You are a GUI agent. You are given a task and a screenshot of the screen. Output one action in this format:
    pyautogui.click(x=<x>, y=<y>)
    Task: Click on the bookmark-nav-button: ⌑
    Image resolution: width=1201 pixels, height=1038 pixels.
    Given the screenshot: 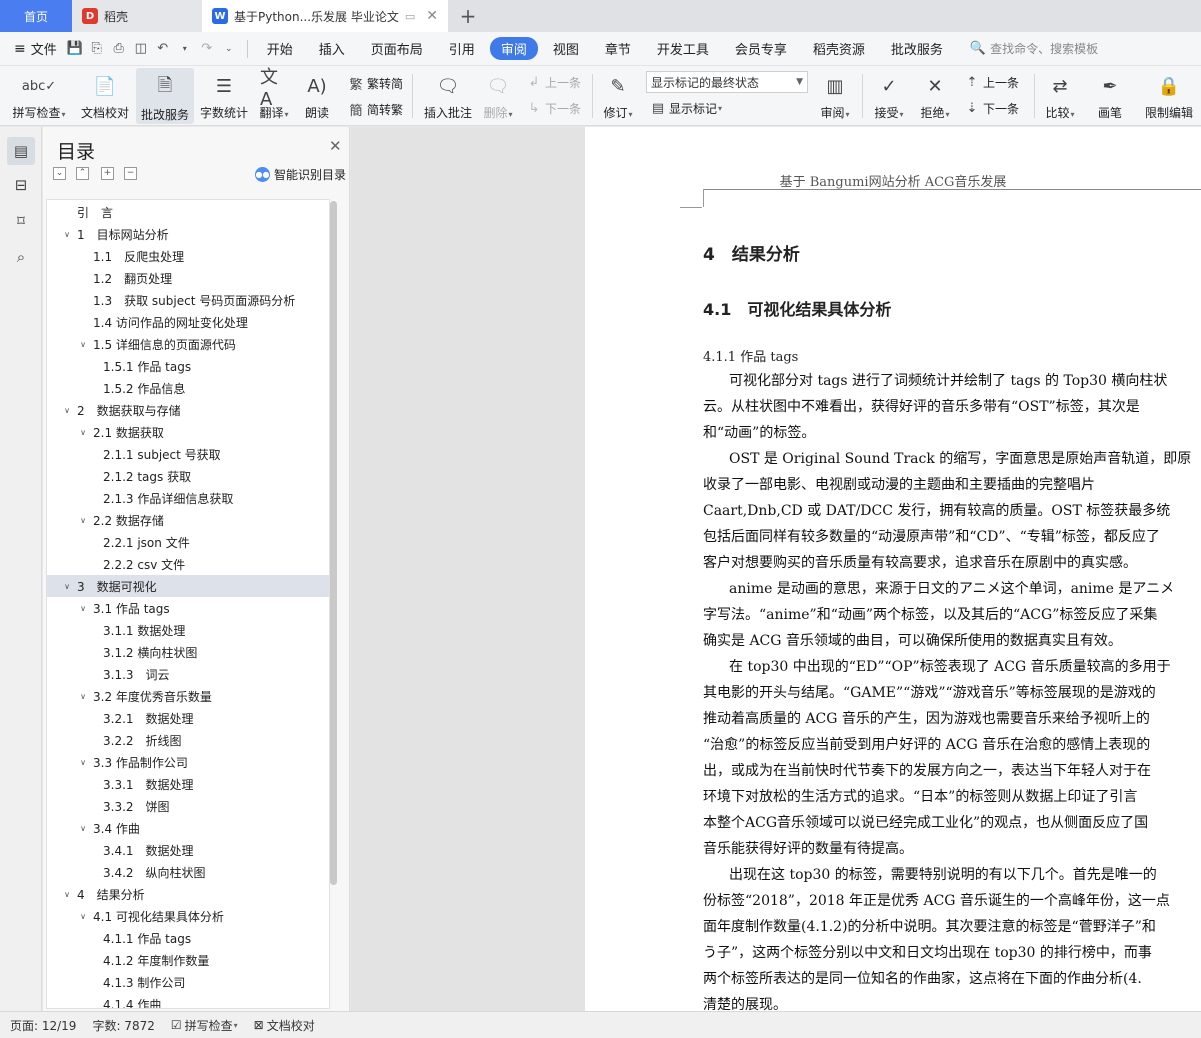 What is the action you would take?
    pyautogui.click(x=21, y=221)
    